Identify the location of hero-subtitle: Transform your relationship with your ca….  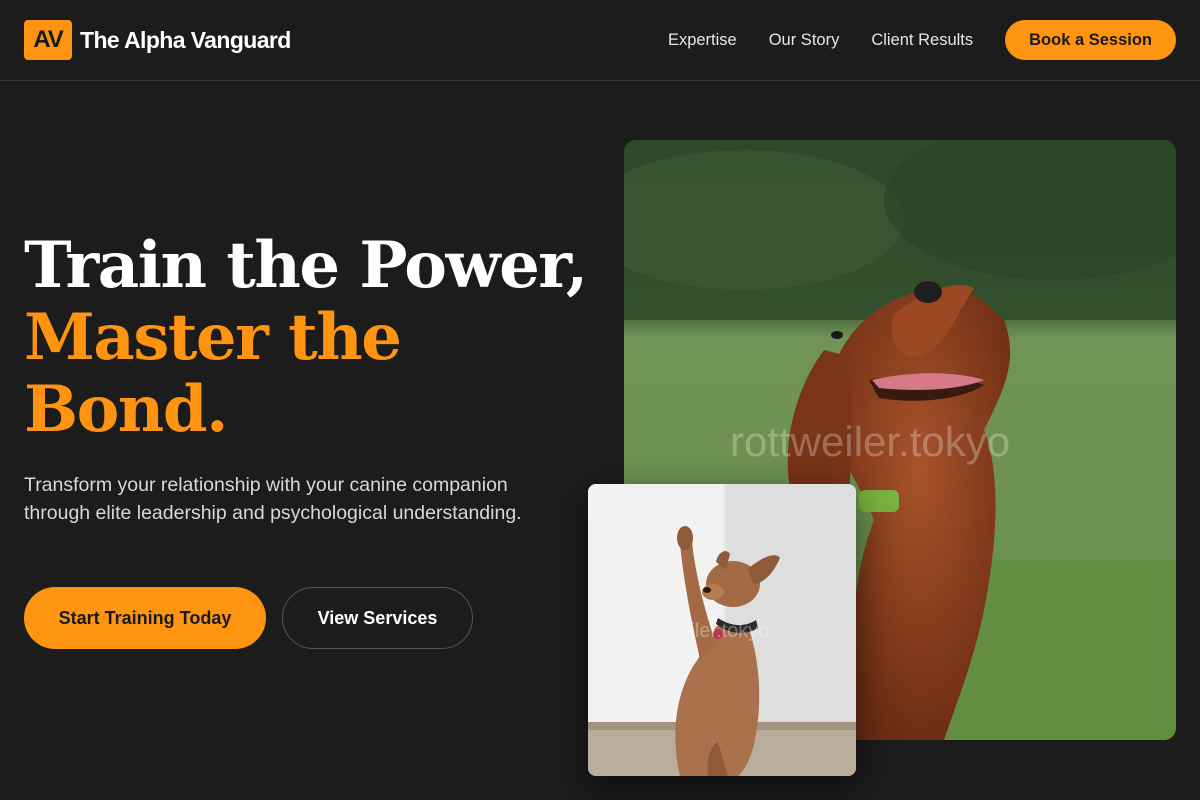
(273, 499).